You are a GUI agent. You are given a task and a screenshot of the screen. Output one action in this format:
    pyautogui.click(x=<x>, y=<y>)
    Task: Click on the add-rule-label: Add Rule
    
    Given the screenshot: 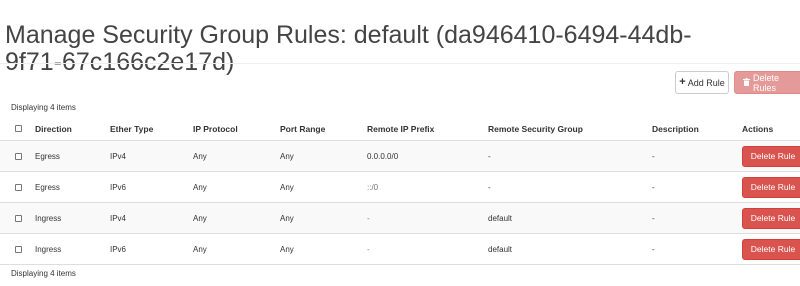 What is the action you would take?
    pyautogui.click(x=706, y=82)
    